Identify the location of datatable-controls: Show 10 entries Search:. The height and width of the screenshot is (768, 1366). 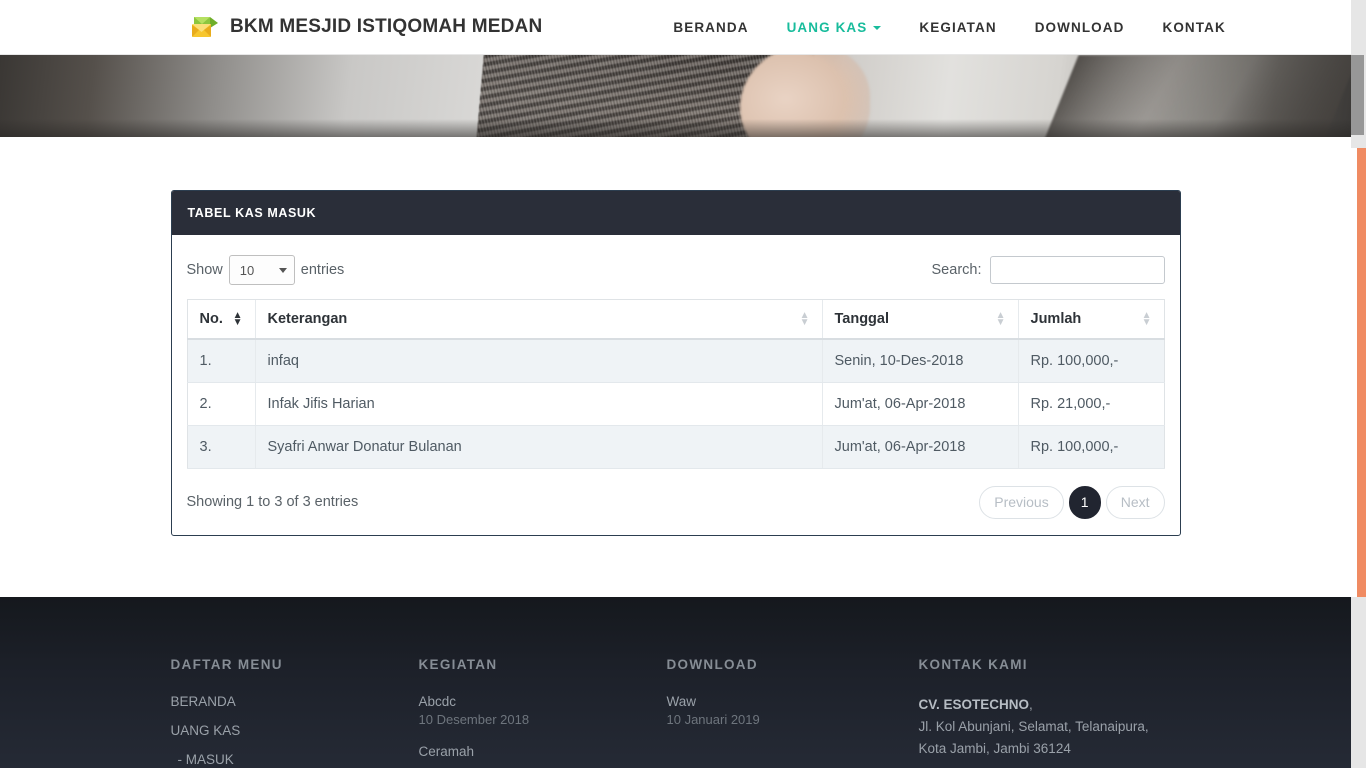
(676, 270).